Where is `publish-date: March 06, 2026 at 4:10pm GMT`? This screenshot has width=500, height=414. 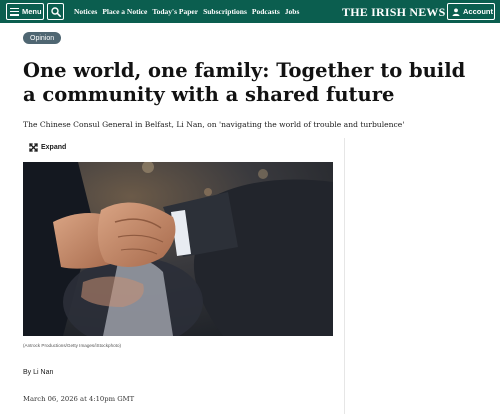 publish-date: March 06, 2026 at 4:10pm GMT is located at coordinates (79, 399).